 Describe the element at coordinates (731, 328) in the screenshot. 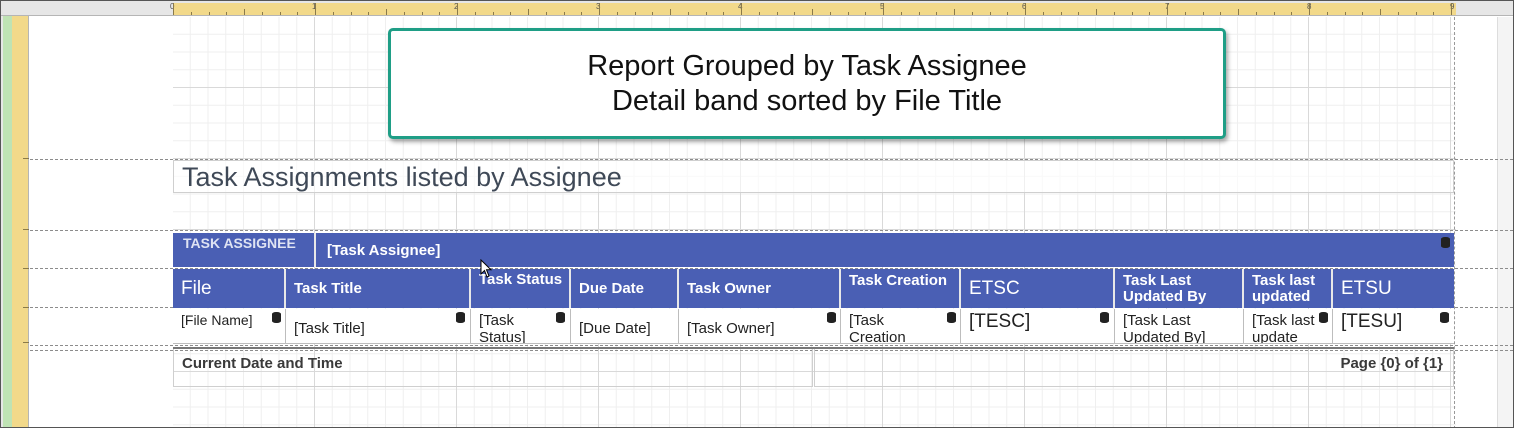

I see `detail-cell-text: [Task Owner]` at that location.